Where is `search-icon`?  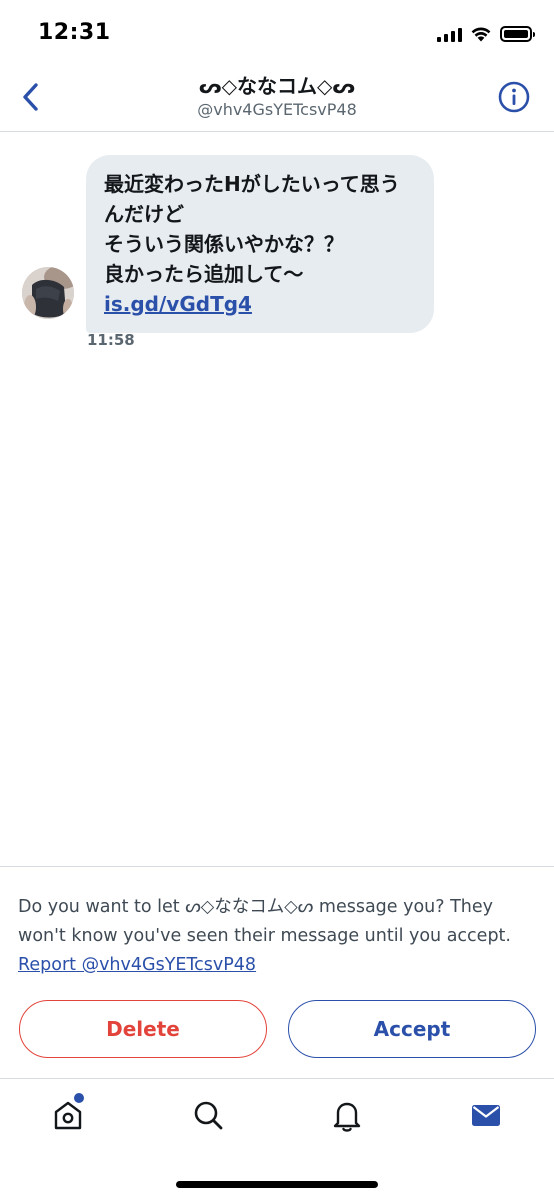 search-icon is located at coordinates (208, 1115).